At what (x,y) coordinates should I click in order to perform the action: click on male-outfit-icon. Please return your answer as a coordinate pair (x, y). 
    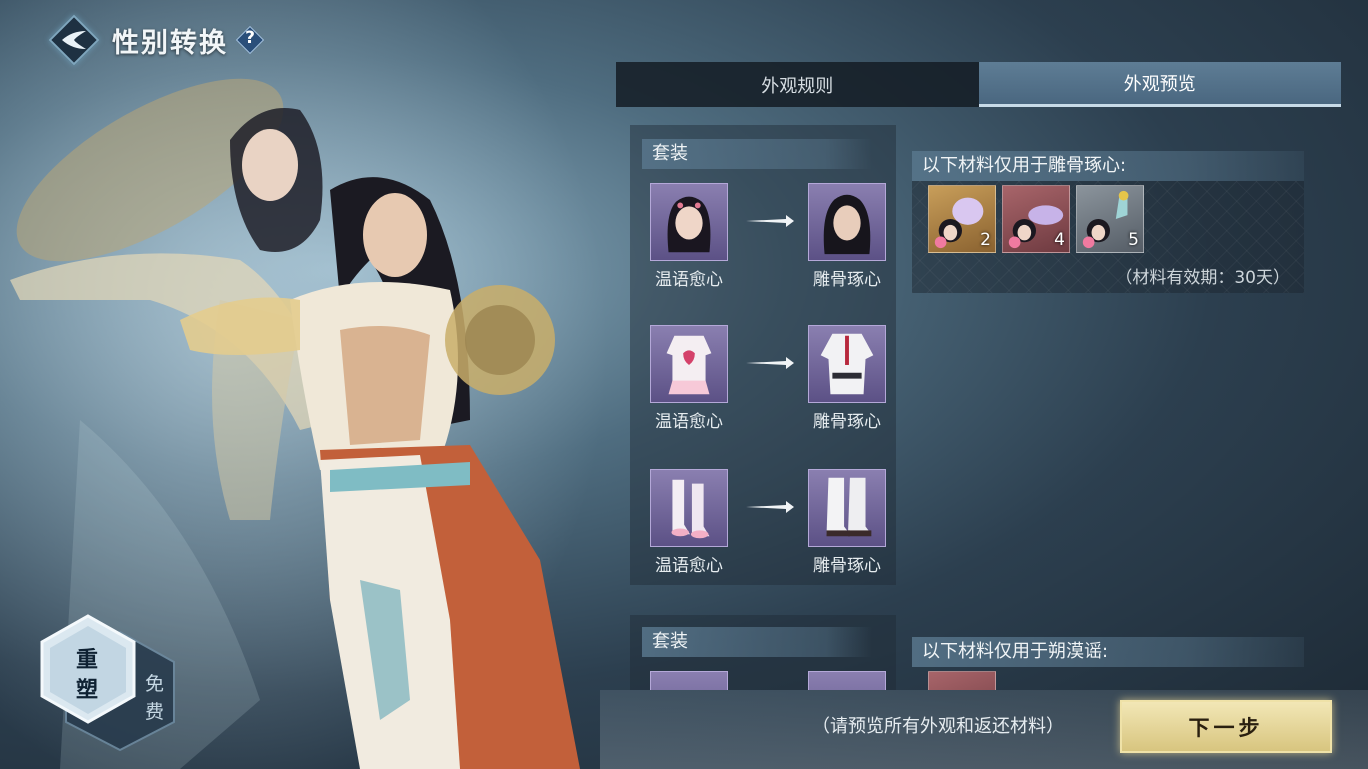
    Looking at the image, I should click on (847, 364).